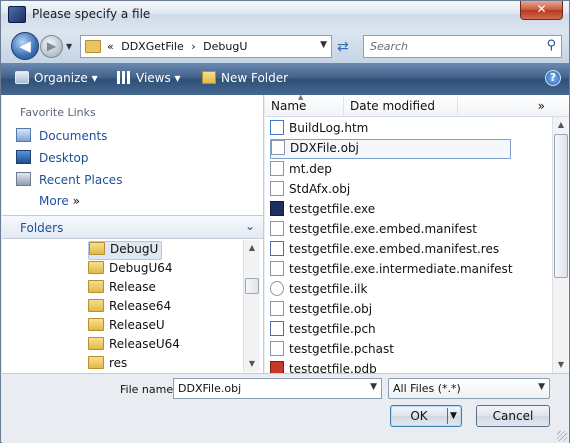  Describe the element at coordinates (126, 327) in the screenshot. I see `tree-item-releaseu: ReleaseU` at that location.